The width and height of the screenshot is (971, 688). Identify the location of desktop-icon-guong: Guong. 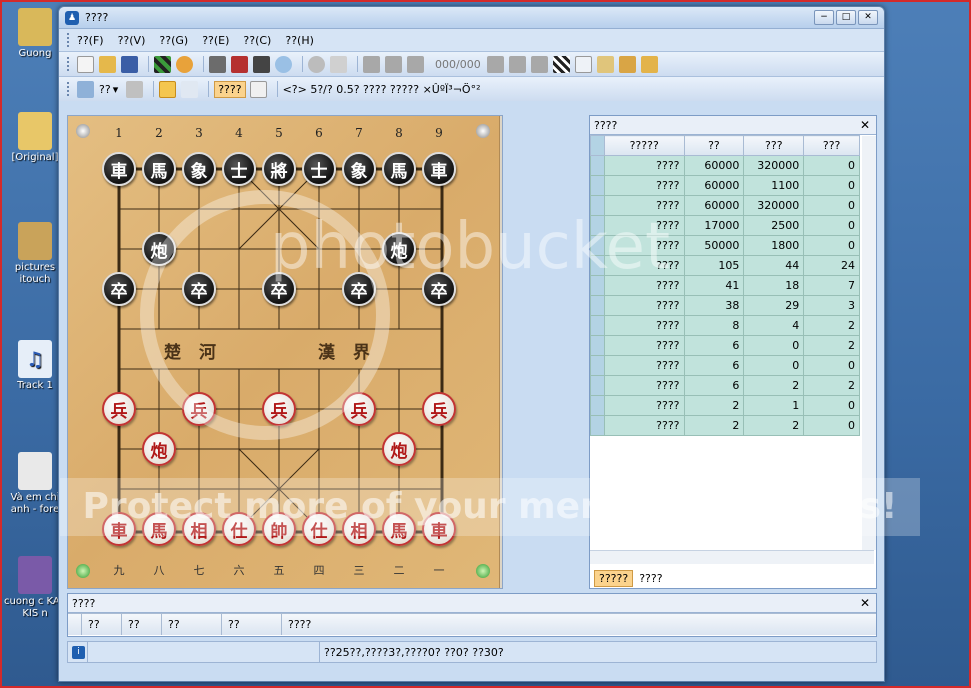
(35, 34).